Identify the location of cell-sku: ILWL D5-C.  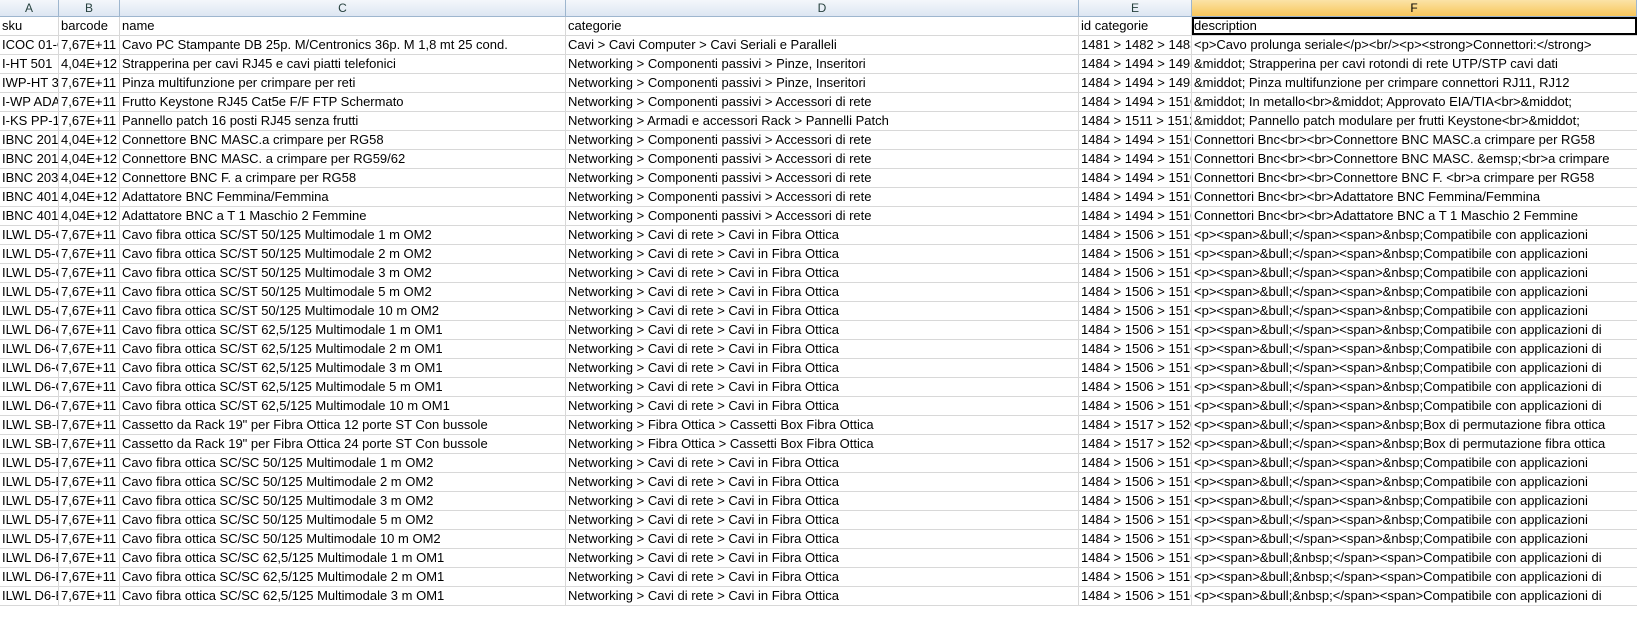
(29, 311).